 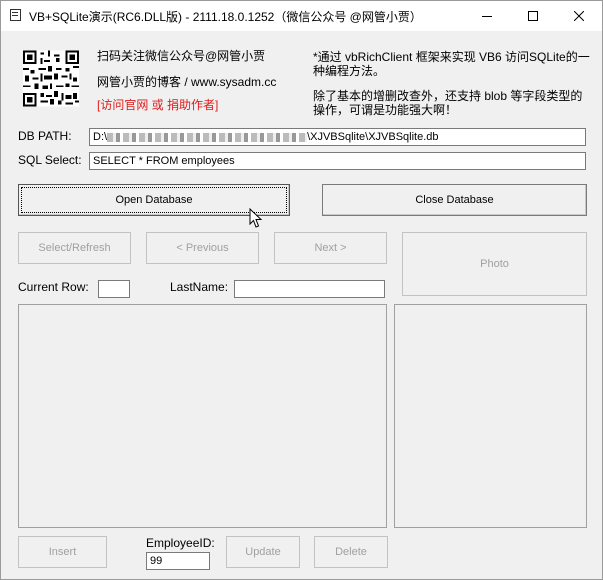 What do you see at coordinates (494, 264) in the screenshot?
I see `photo-button: Photo` at bounding box center [494, 264].